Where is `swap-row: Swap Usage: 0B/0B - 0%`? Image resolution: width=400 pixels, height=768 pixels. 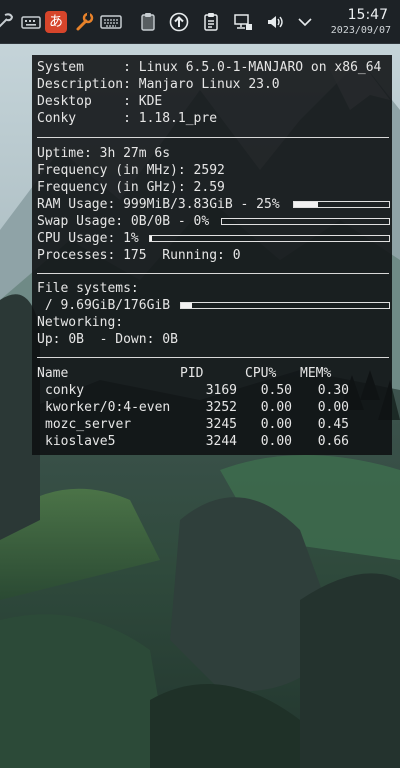
swap-row: Swap Usage: 0B/0B - 0% is located at coordinates (123, 221).